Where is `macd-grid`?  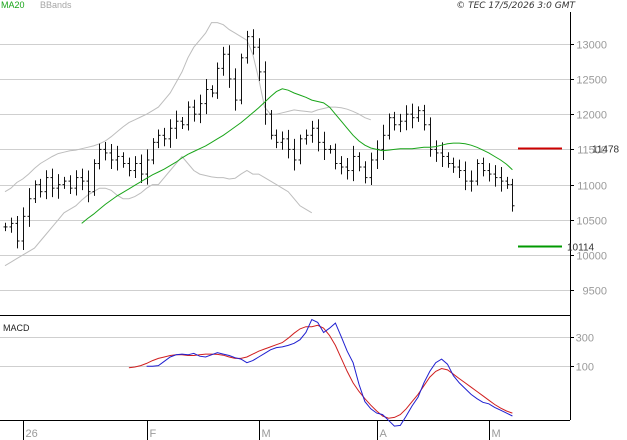
macd-grid is located at coordinates (285, 352).